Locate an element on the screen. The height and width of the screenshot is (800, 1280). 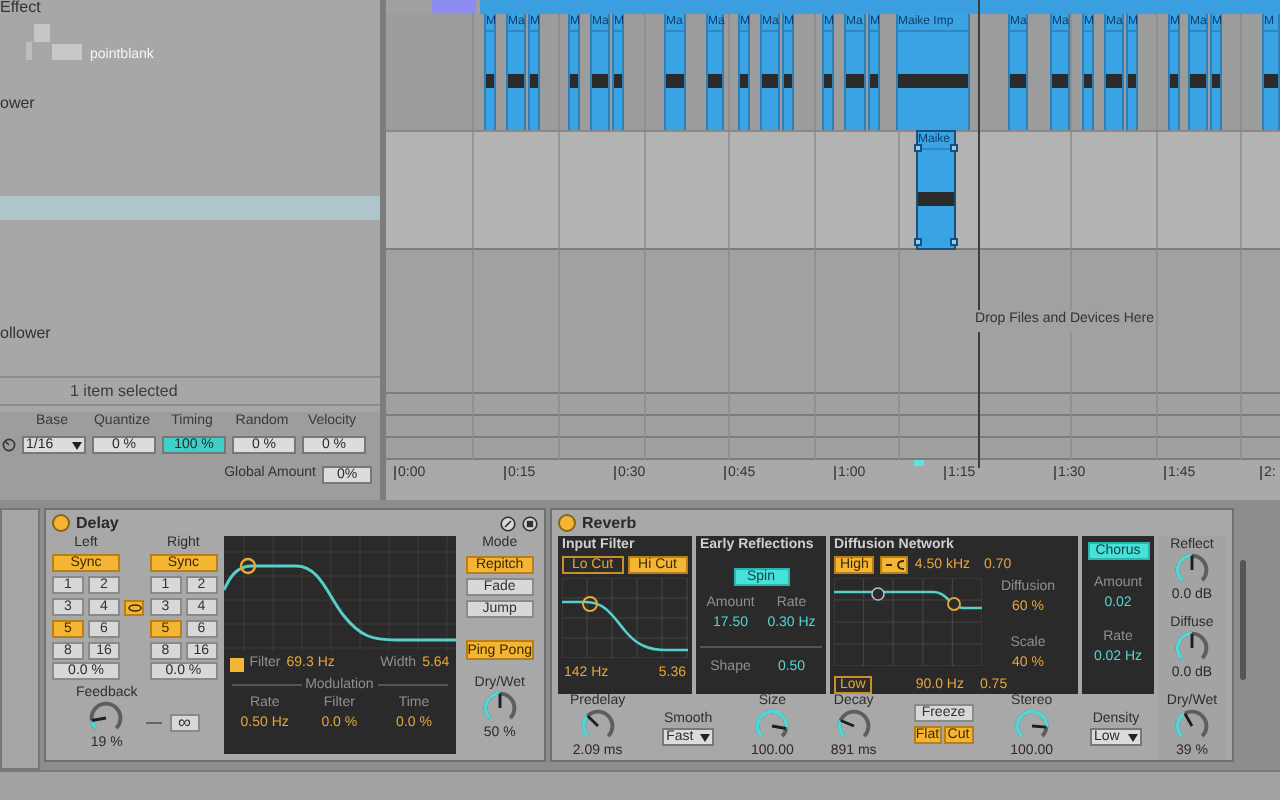
filter-checkbox is located at coordinates (236, 664).